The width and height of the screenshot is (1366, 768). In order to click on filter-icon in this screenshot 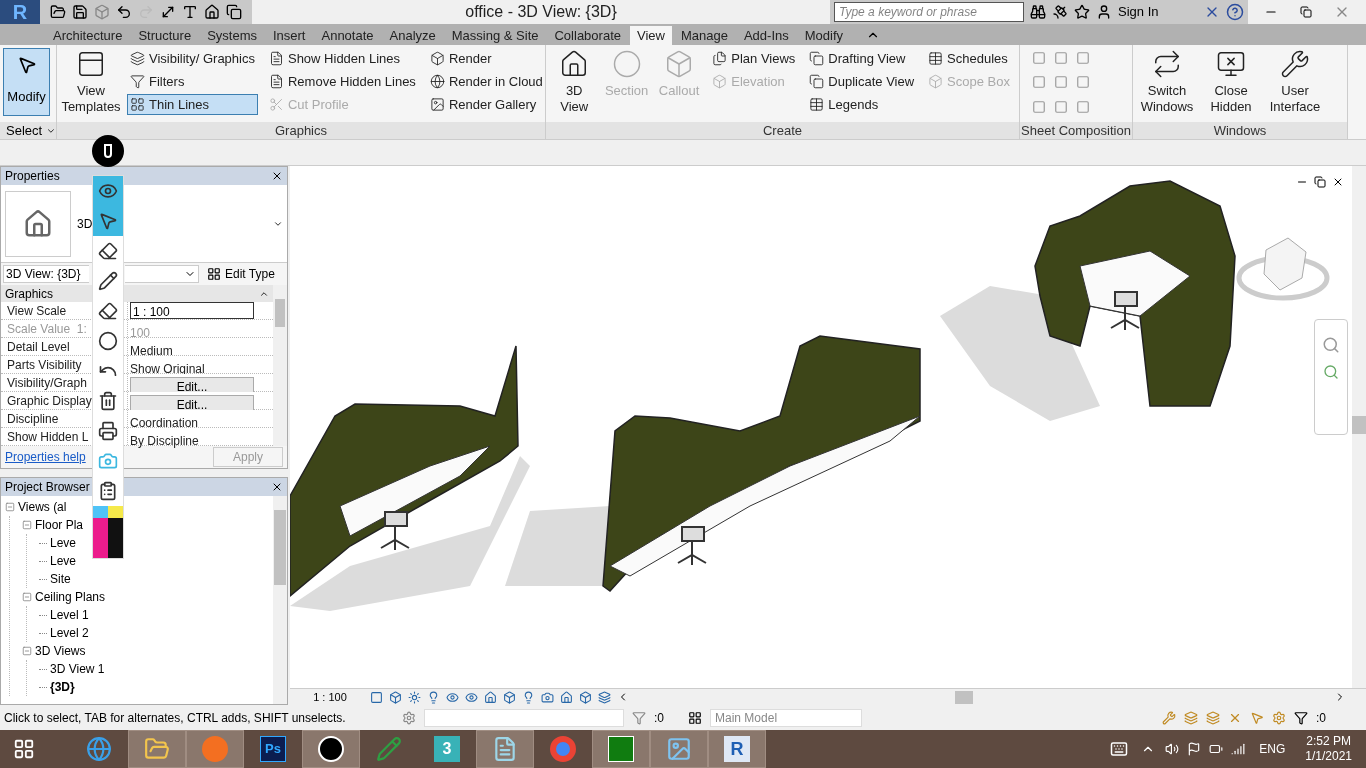, I will do `click(1301, 717)`.